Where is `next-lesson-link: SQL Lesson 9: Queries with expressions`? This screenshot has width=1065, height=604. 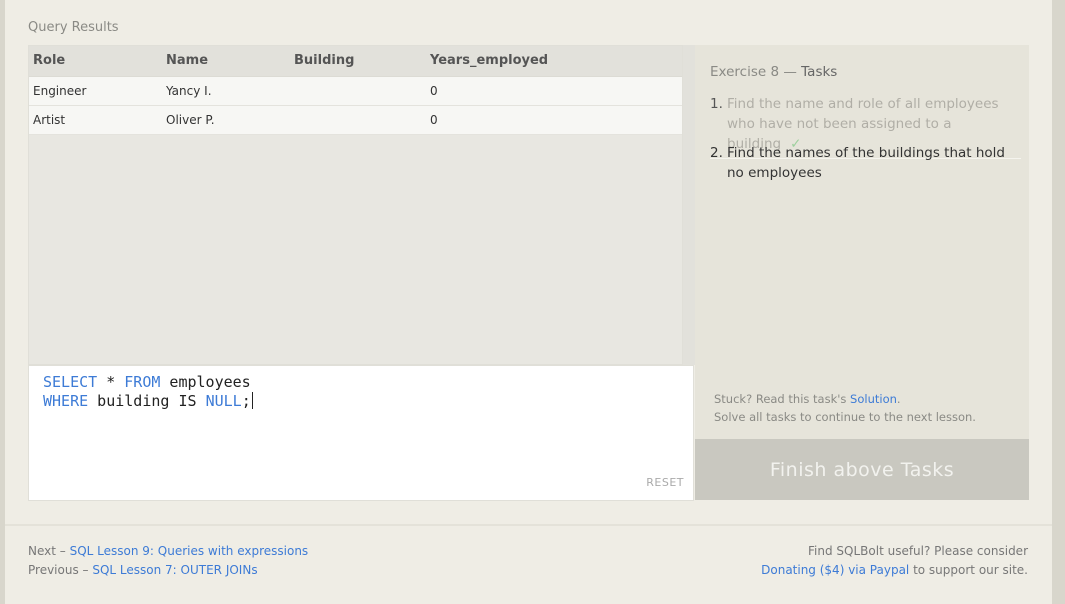 next-lesson-link: SQL Lesson 9: Queries with expressions is located at coordinates (189, 551).